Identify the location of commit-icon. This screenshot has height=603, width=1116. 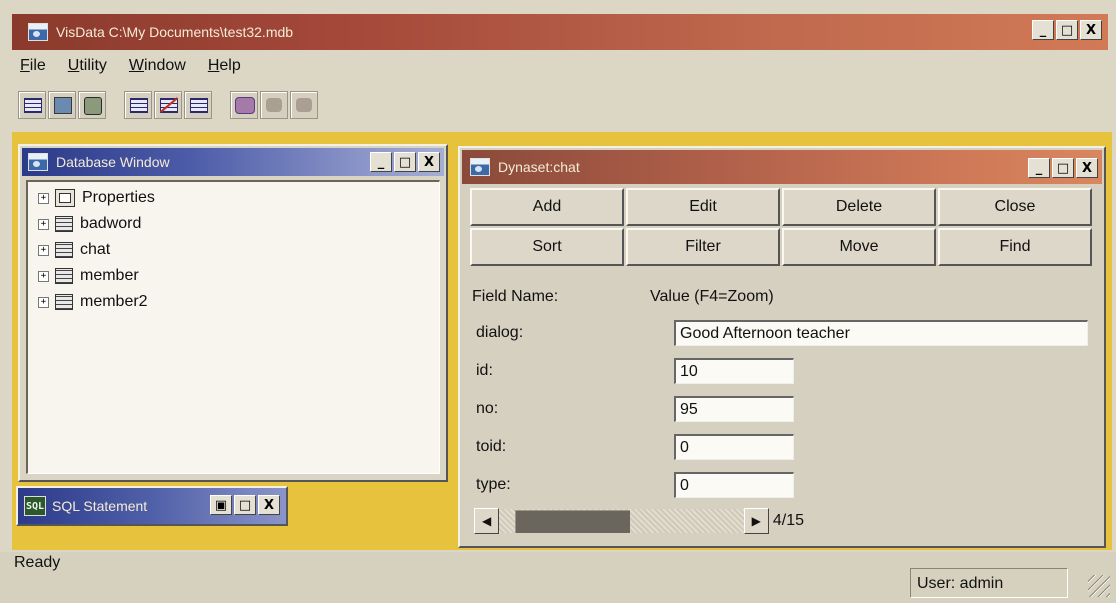
(274, 105).